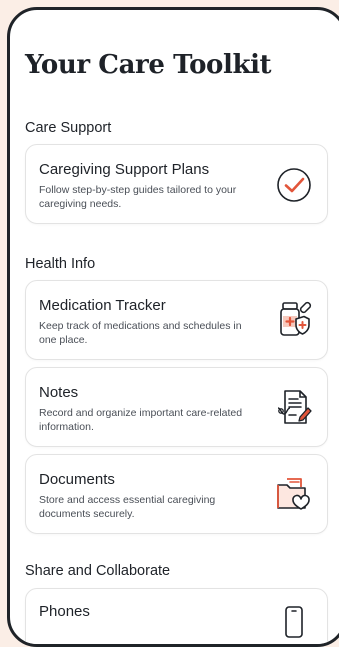  Describe the element at coordinates (102, 305) in the screenshot. I see `card-title: Medication Tracker` at that location.